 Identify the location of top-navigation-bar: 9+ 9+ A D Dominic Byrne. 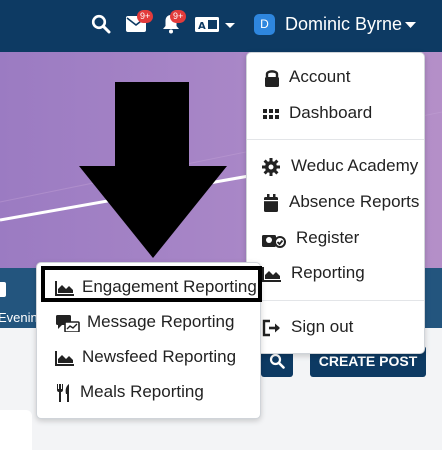
(221, 26).